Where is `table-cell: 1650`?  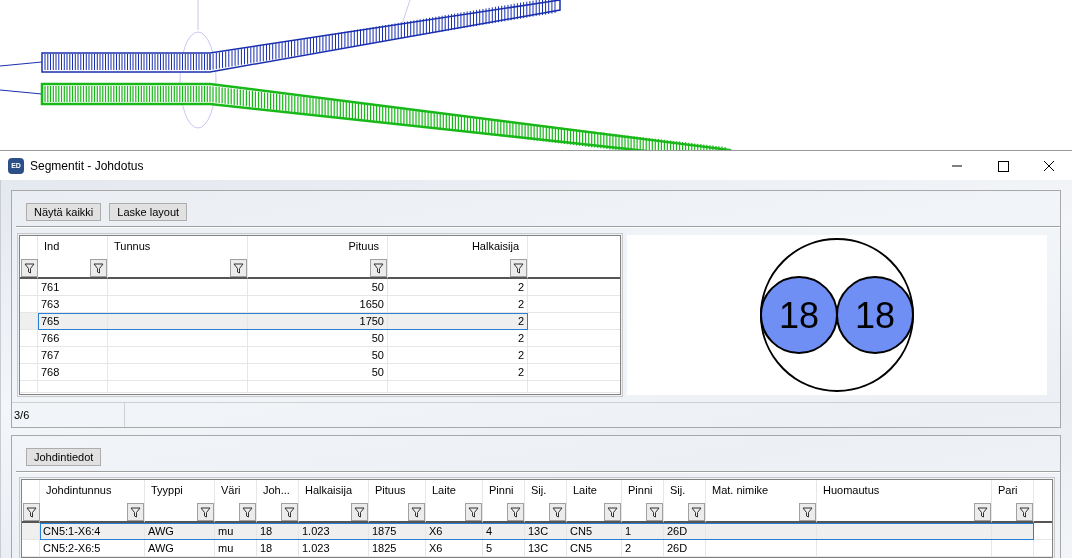 table-cell: 1650 is located at coordinates (371, 304).